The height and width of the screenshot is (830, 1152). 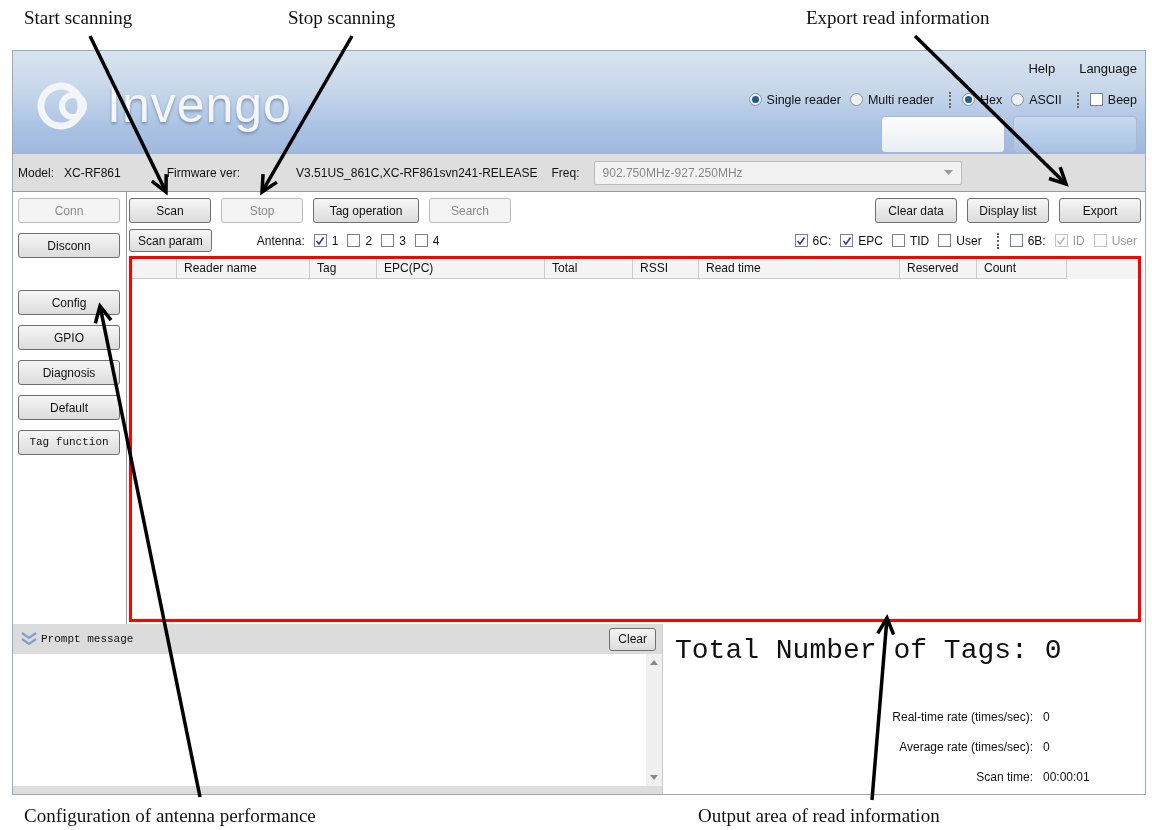 I want to click on checkbox-label: 1, so click(x=335, y=241).